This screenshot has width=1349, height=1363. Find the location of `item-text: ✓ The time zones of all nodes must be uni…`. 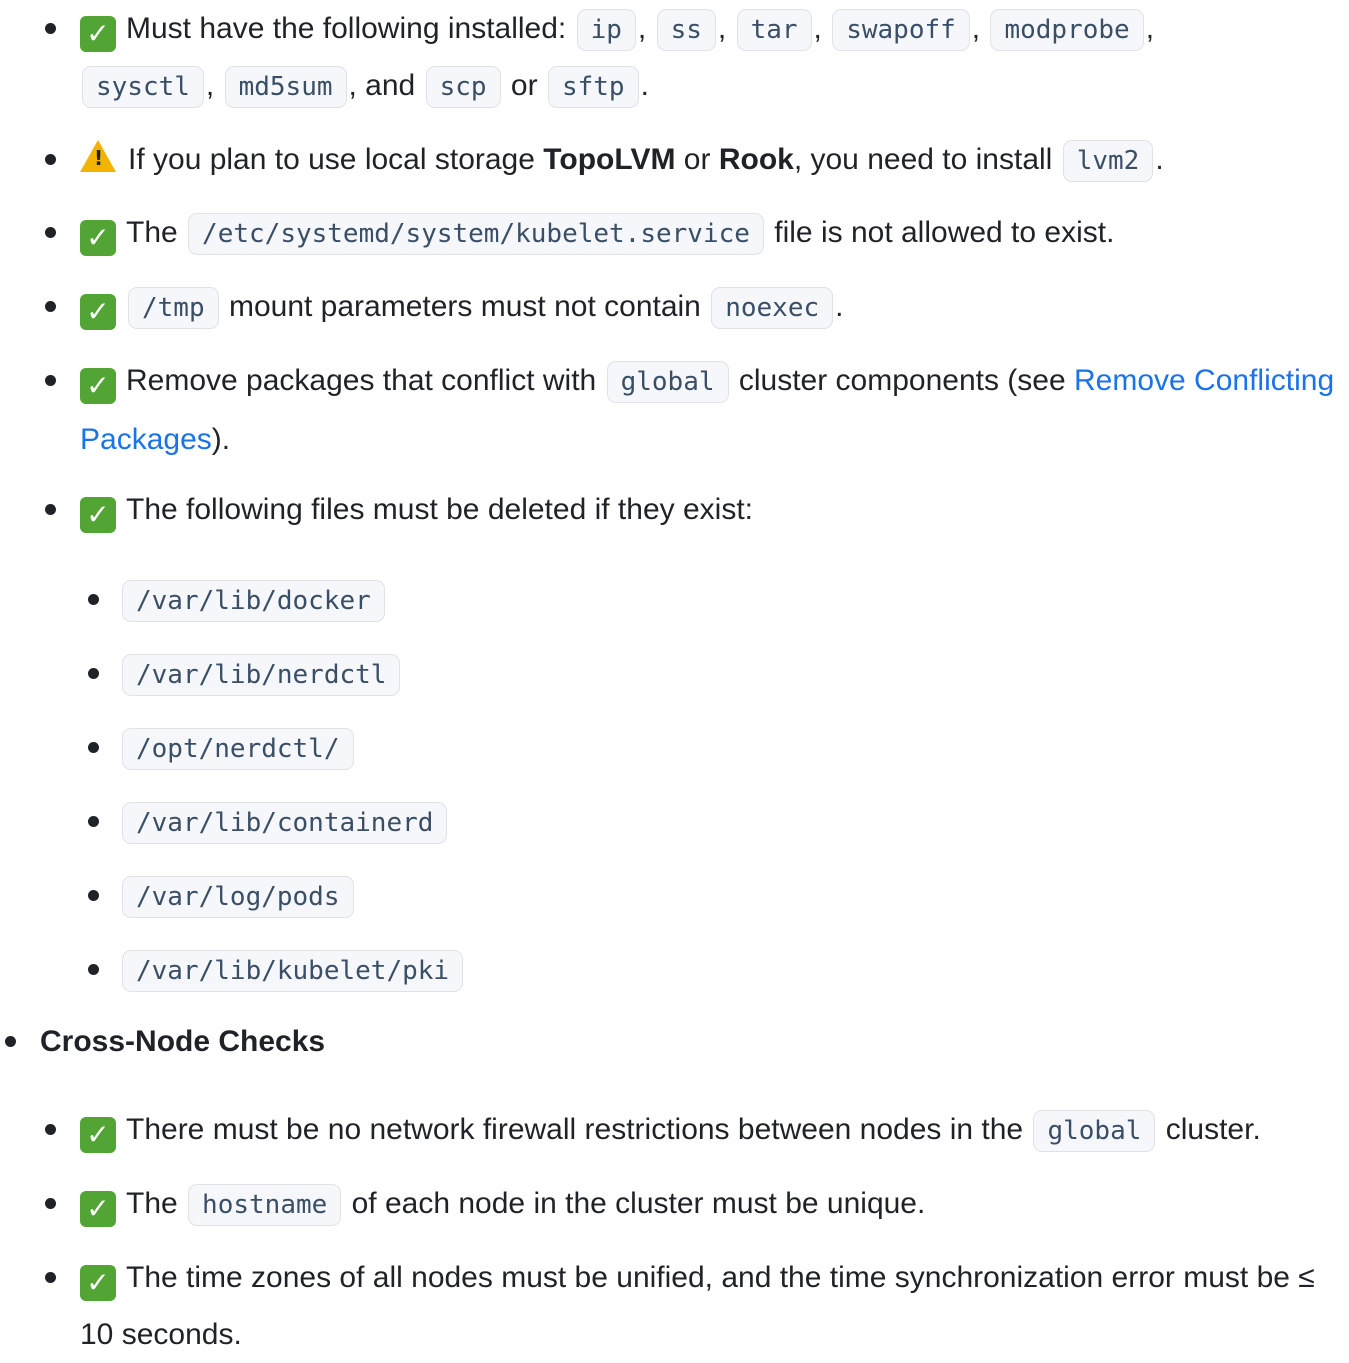

item-text: ✓ The time zones of all nodes must be uni… is located at coordinates (710, 1306).